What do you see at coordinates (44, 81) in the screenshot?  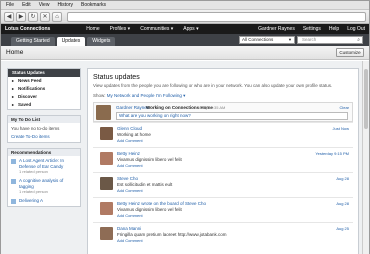 I see `sidebar-item-news-feed: ▸ News Feed` at bounding box center [44, 81].